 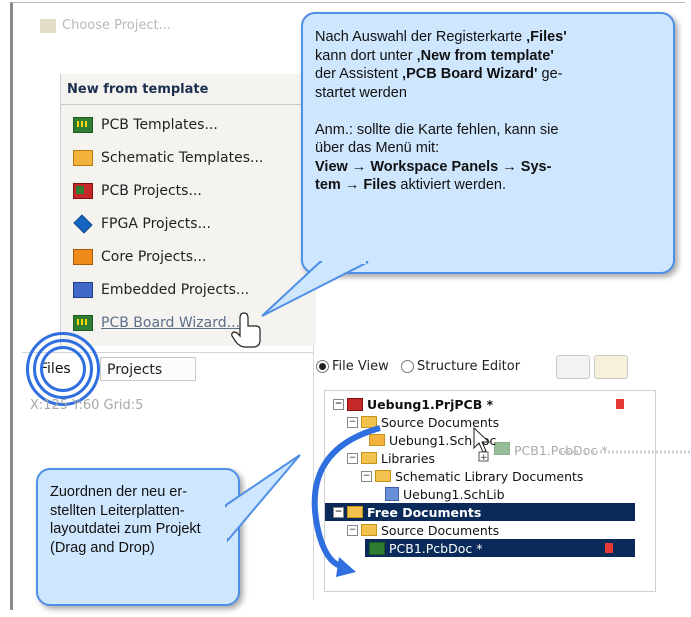 I want to click on library-icon, so click(x=392, y=494).